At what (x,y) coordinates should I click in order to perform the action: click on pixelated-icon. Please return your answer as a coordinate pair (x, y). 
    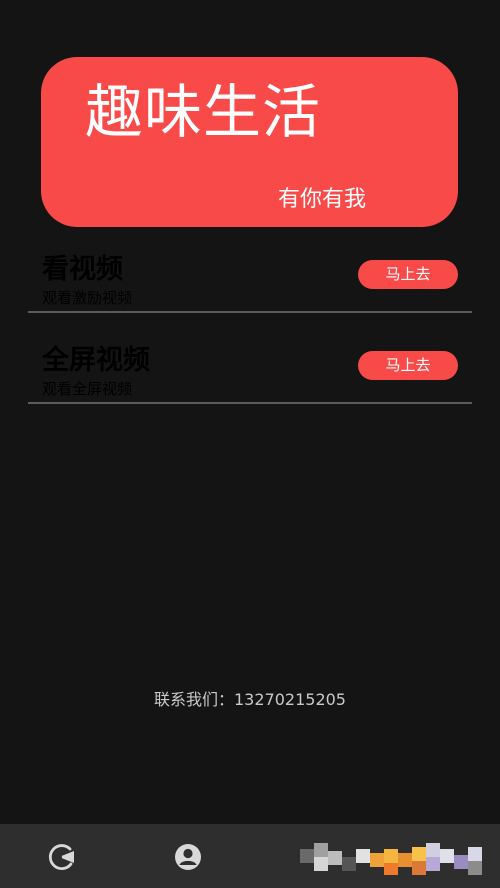
    Looking at the image, I should click on (391, 859).